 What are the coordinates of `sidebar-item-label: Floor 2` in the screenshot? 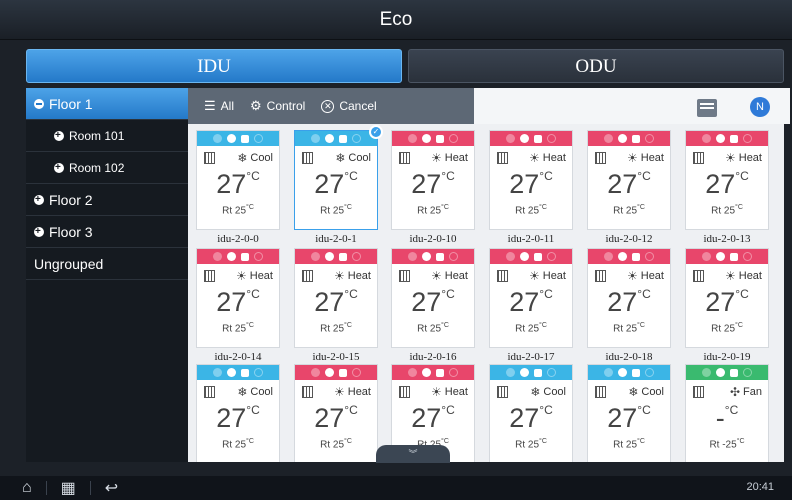 It's located at (71, 199).